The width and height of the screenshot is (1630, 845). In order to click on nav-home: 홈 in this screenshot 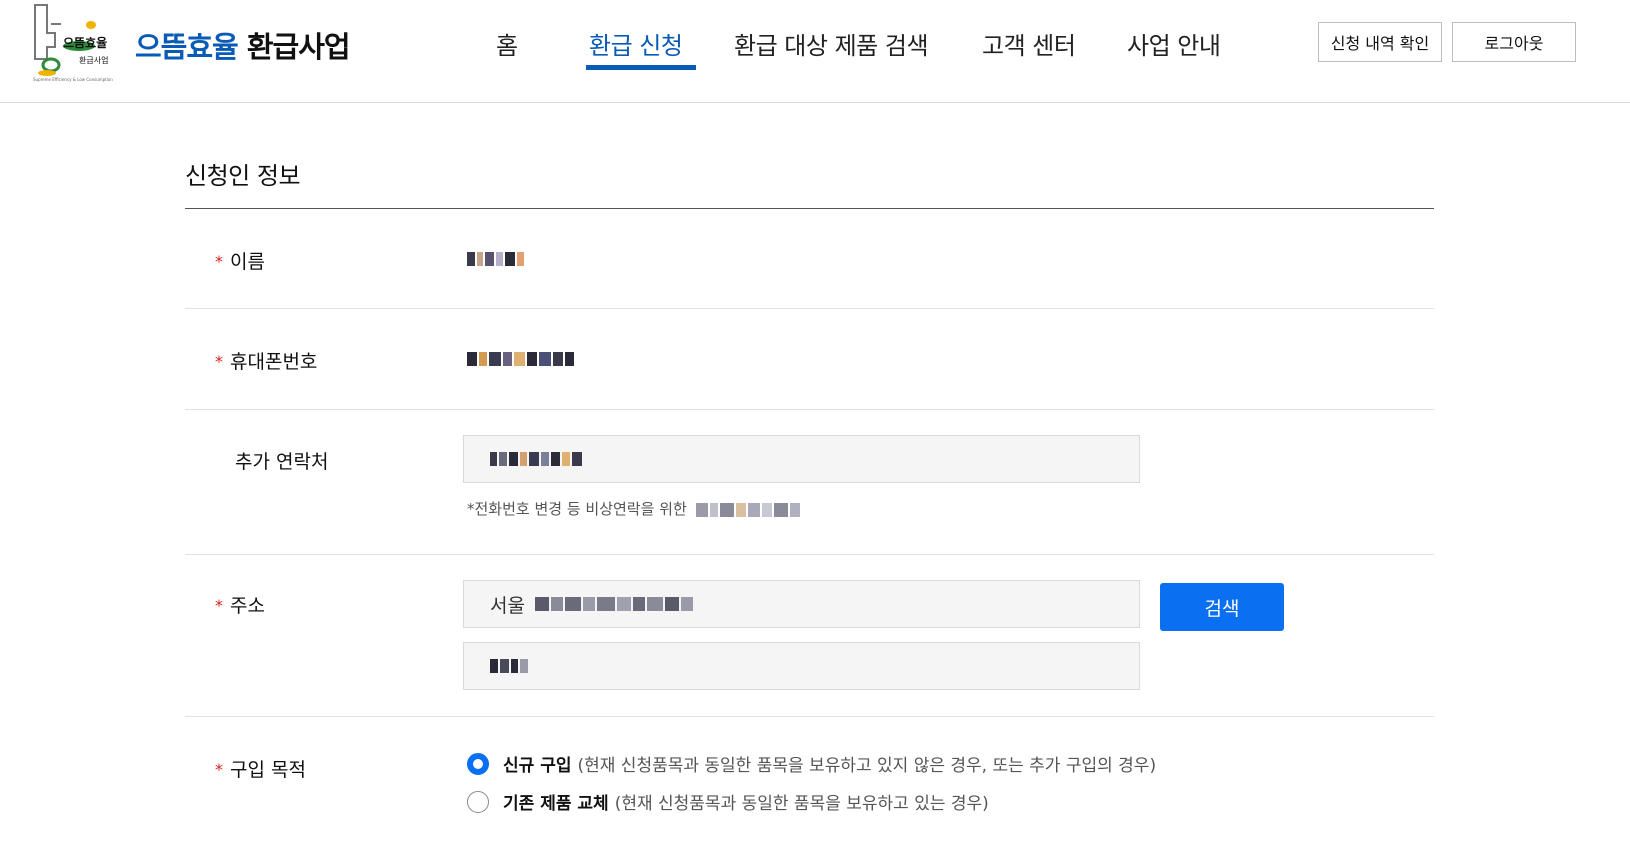, I will do `click(507, 43)`.